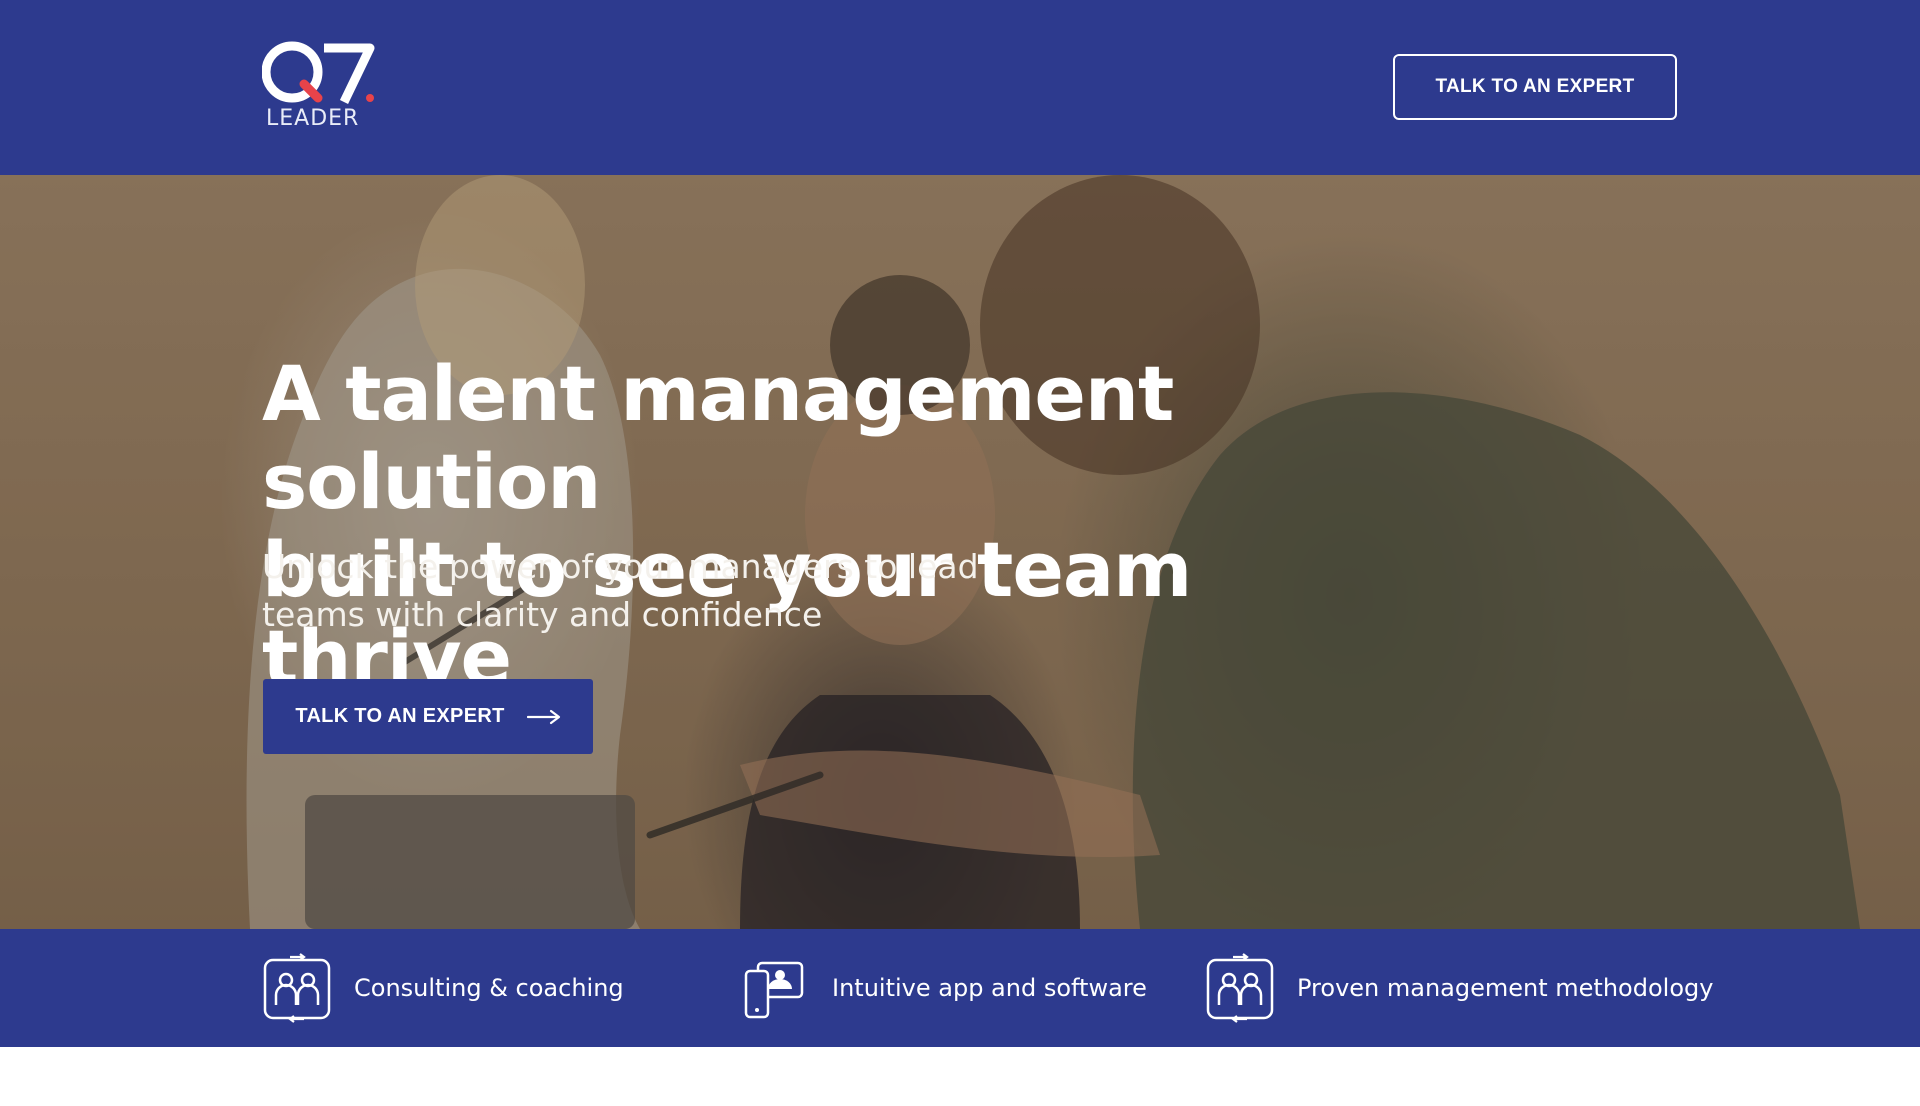 The height and width of the screenshot is (1106, 1920). I want to click on feature-item-consulting: Consulting & coaching, so click(443, 988).